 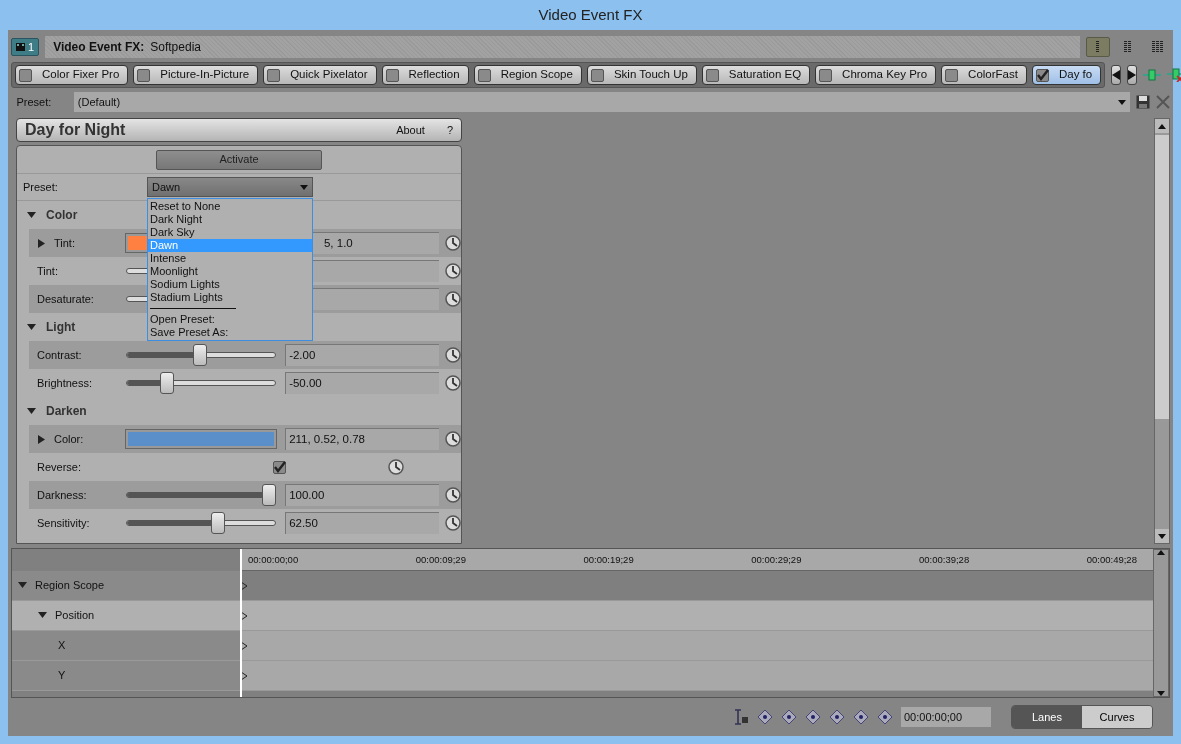 What do you see at coordinates (230, 319) in the screenshot?
I see `menu-item: Open Preset:` at bounding box center [230, 319].